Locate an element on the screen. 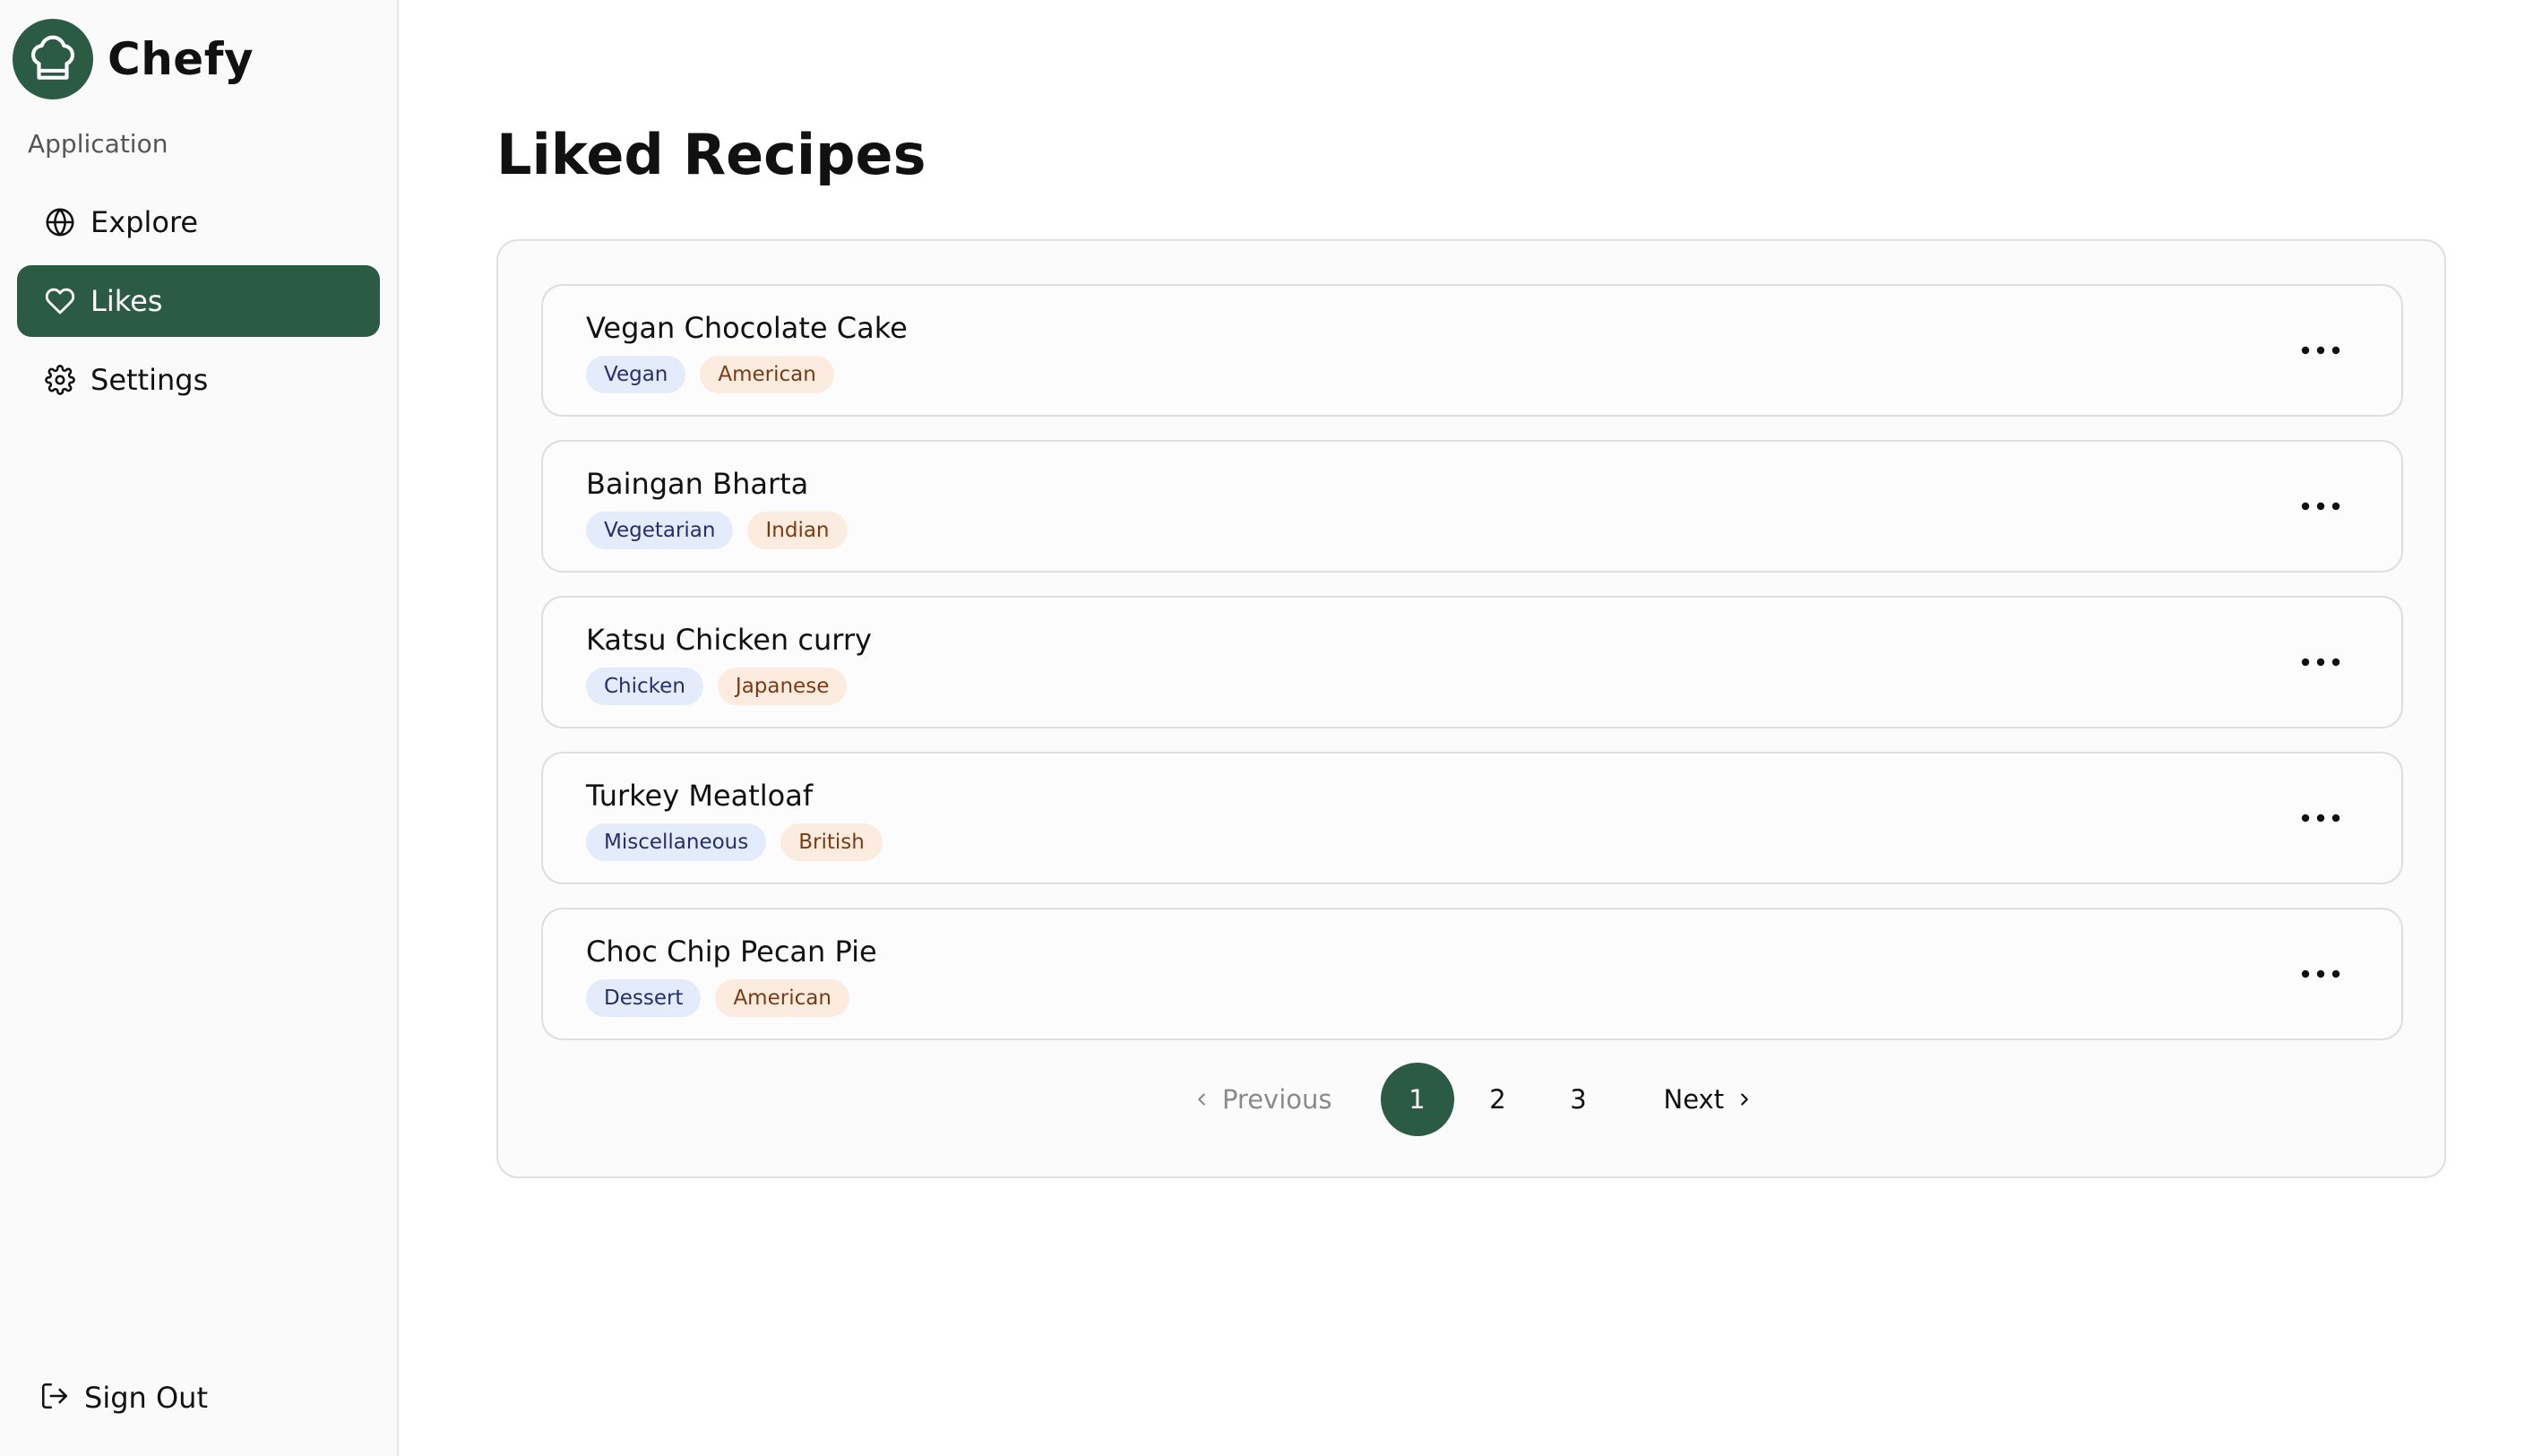  recipe-card: Katsu Chicken curry Chicken Japanese is located at coordinates (1472, 662).